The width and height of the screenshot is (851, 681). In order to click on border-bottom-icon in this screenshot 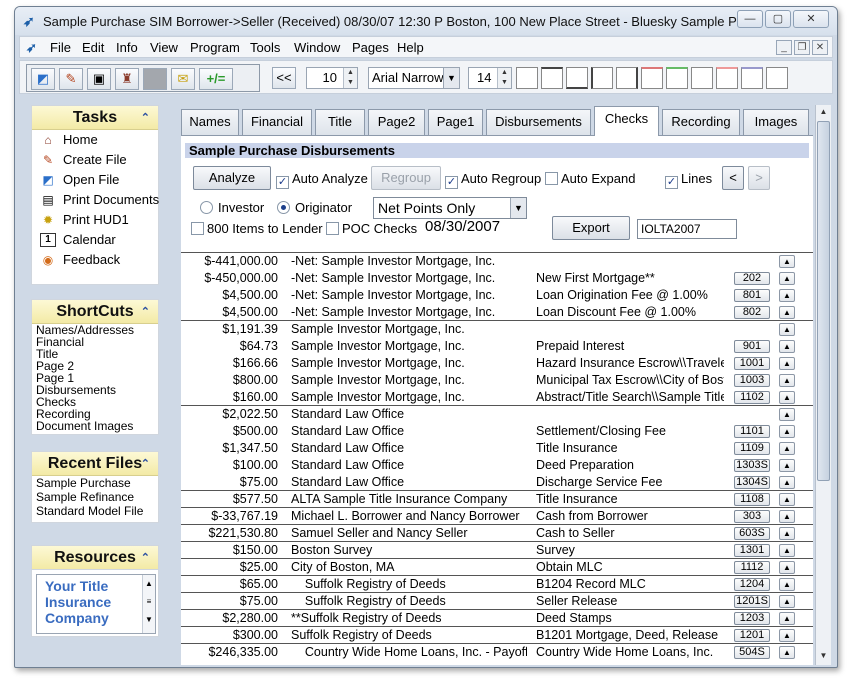, I will do `click(577, 78)`.